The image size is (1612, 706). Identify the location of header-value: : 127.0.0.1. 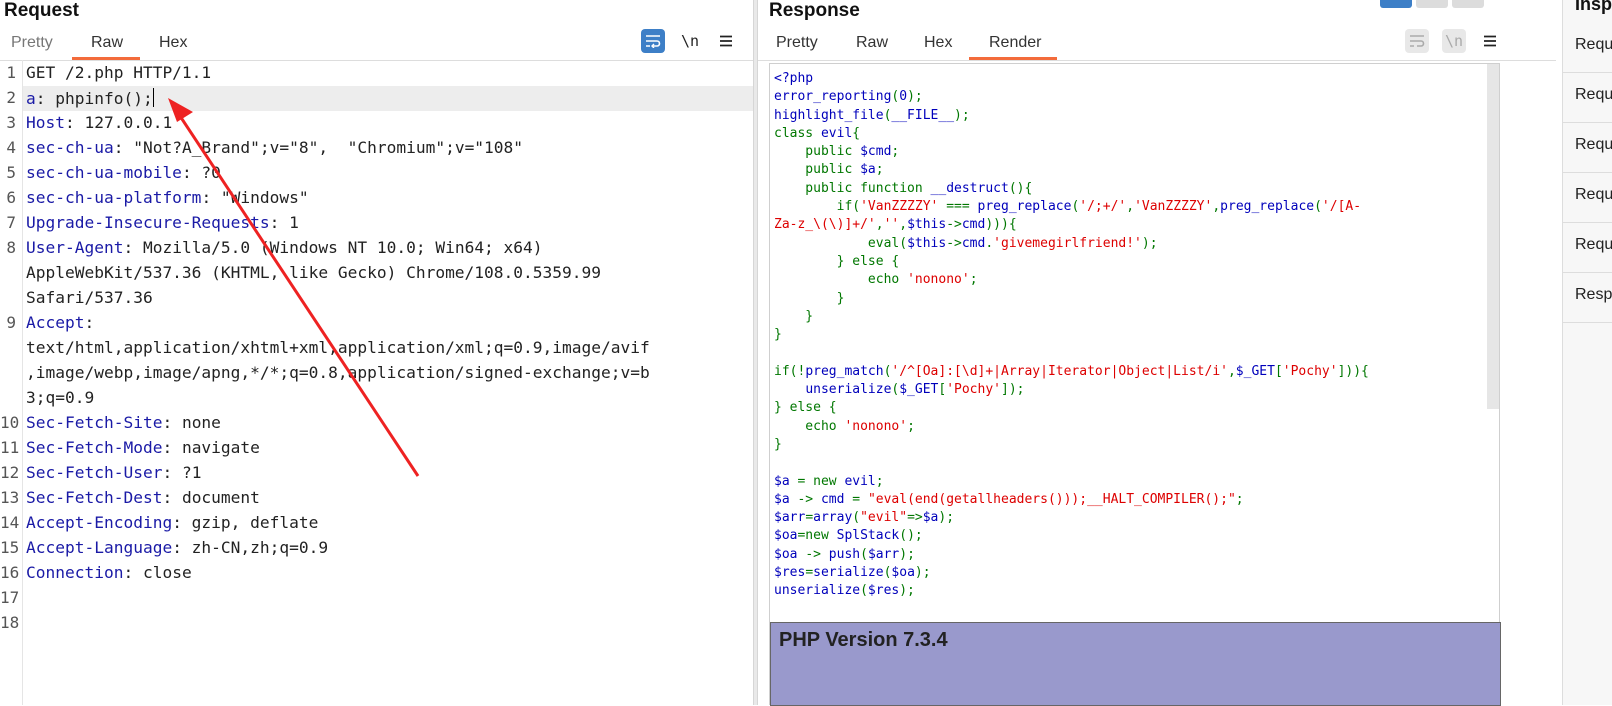
(118, 122).